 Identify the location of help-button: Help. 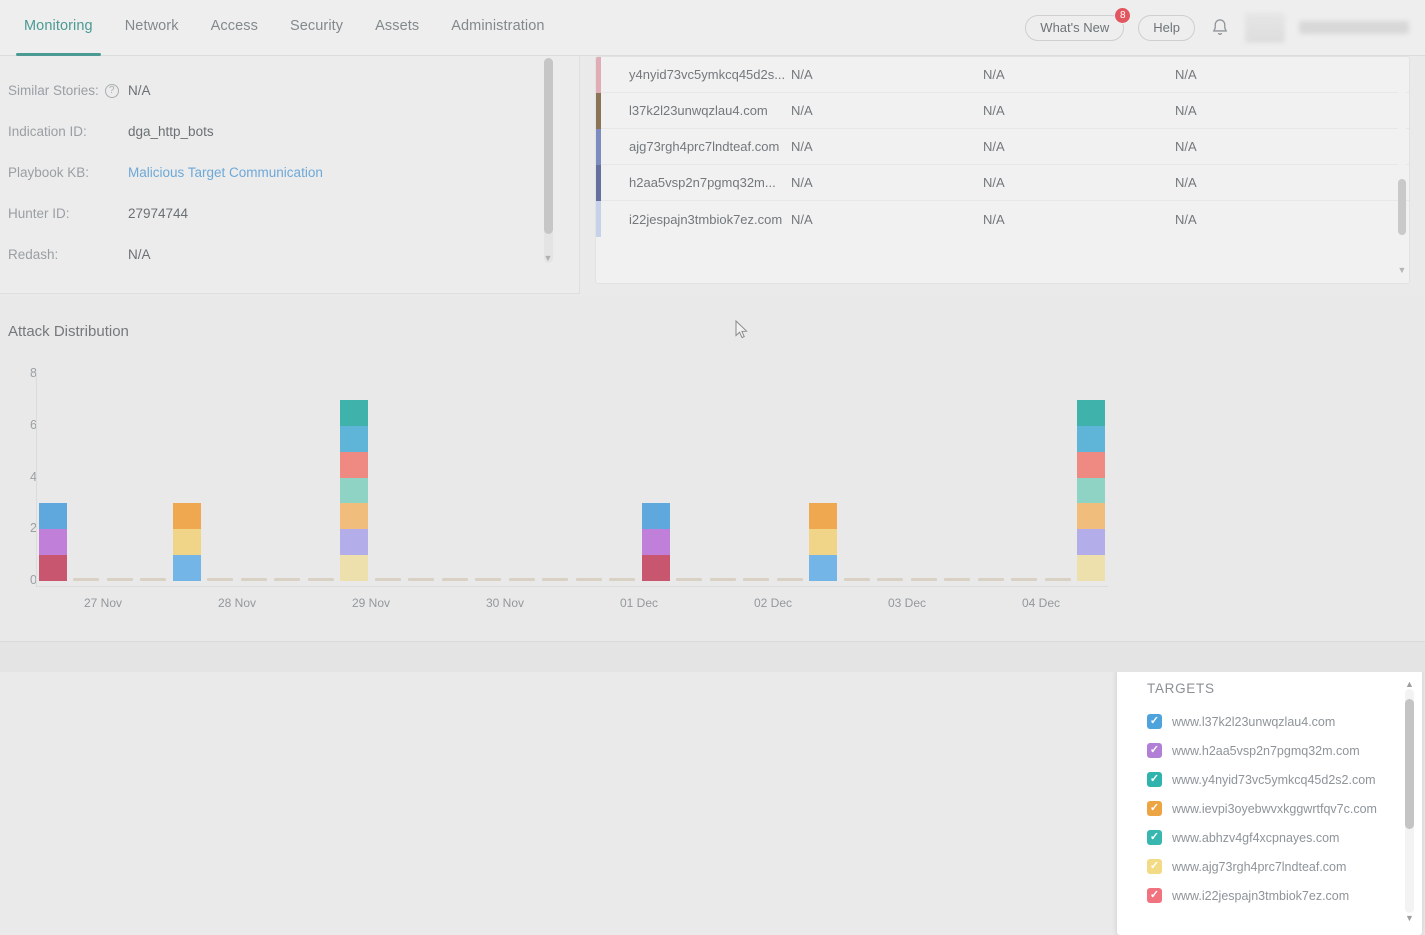
(1166, 27).